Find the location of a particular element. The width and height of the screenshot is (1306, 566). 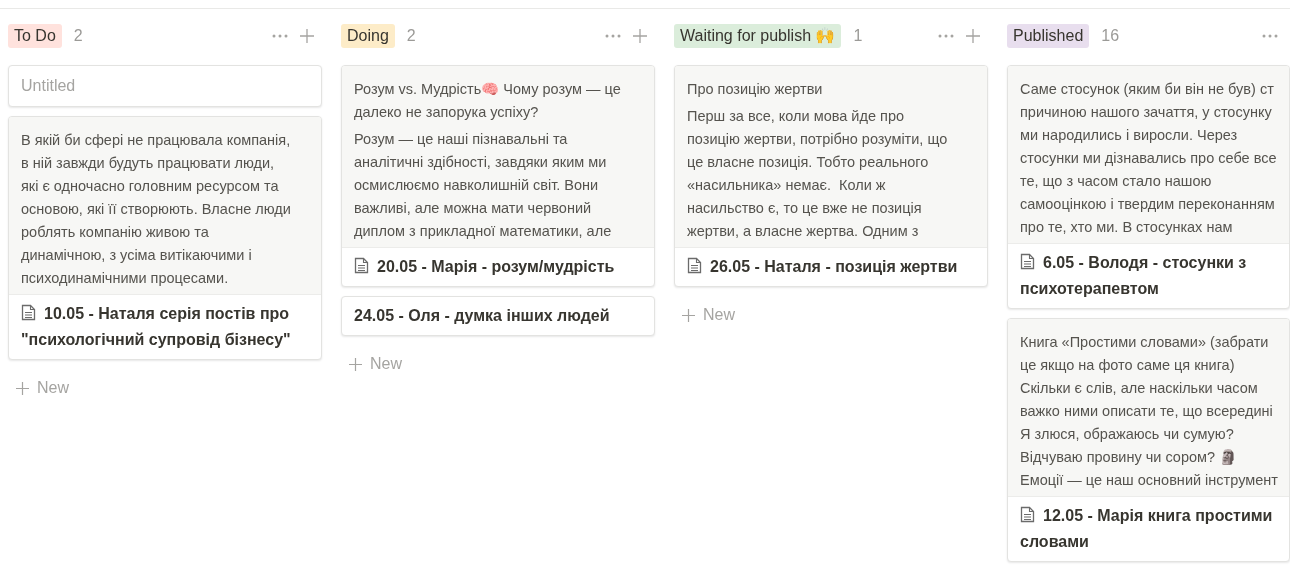

card-title: 6.05 - Володя - стосунки з психотерапевтом is located at coordinates (1134, 275).